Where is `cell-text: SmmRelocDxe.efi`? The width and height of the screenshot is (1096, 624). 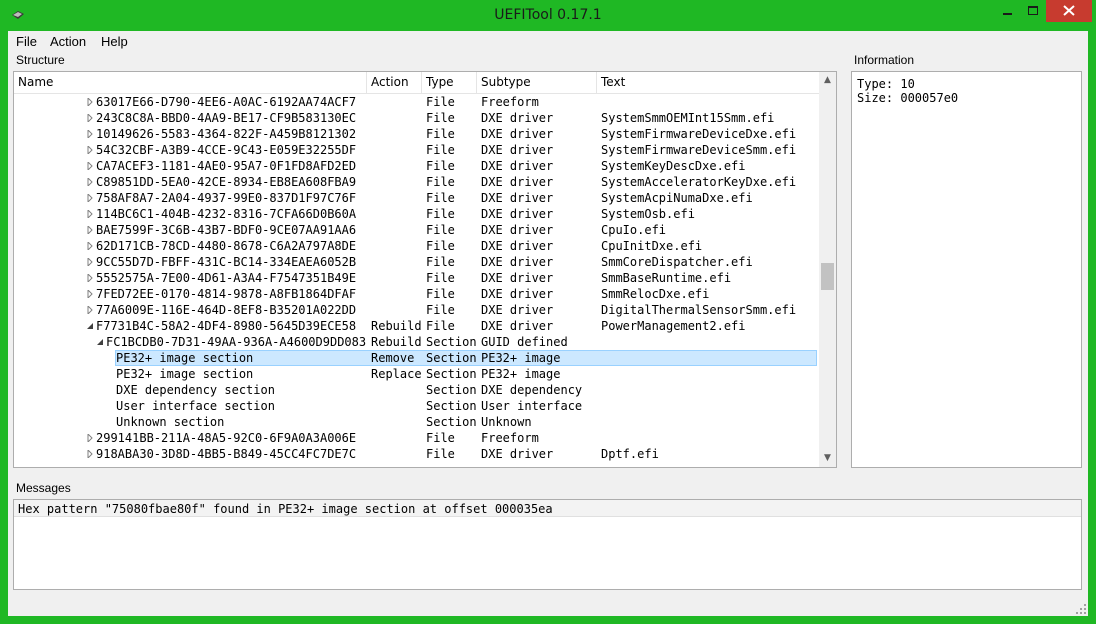 cell-text: SmmRelocDxe.efi is located at coordinates (655, 294).